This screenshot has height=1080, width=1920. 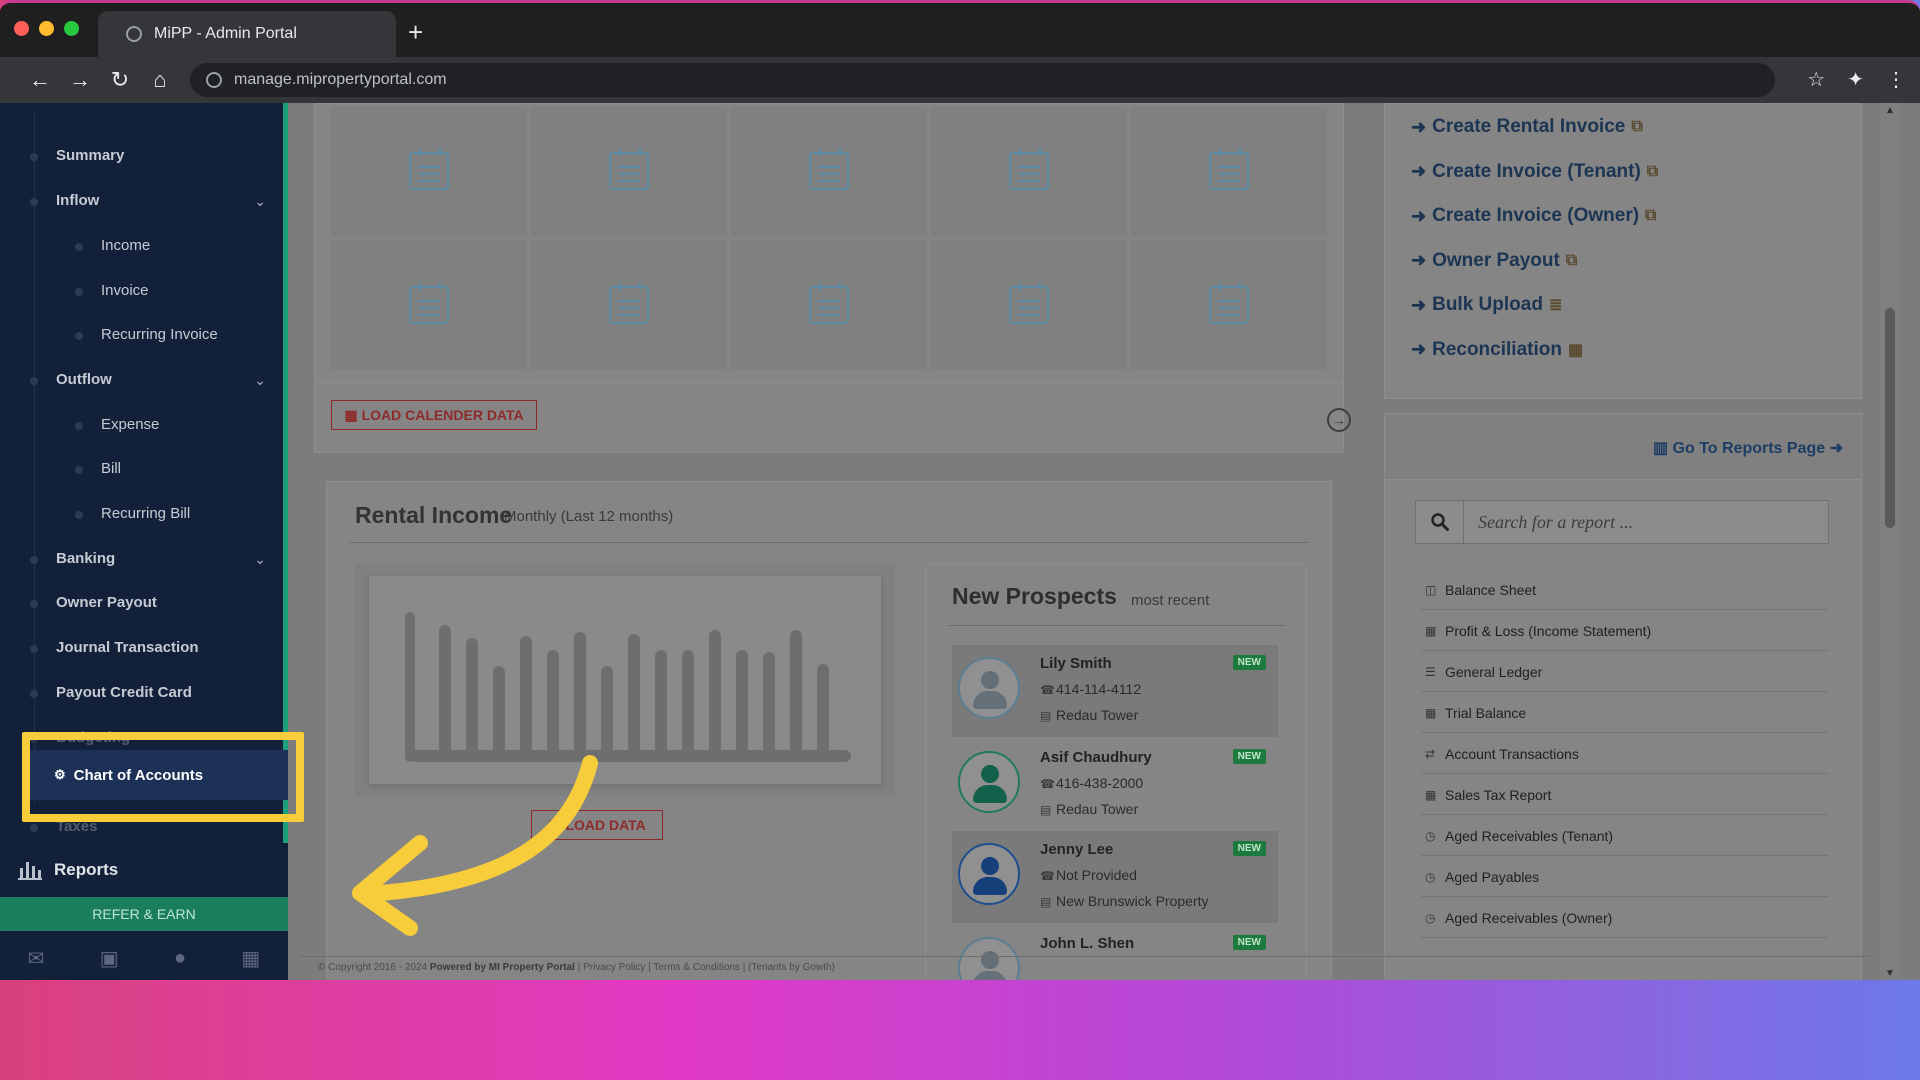 I want to click on sidebar-item-journal-transaction: Journal Transaction, so click(x=168, y=647).